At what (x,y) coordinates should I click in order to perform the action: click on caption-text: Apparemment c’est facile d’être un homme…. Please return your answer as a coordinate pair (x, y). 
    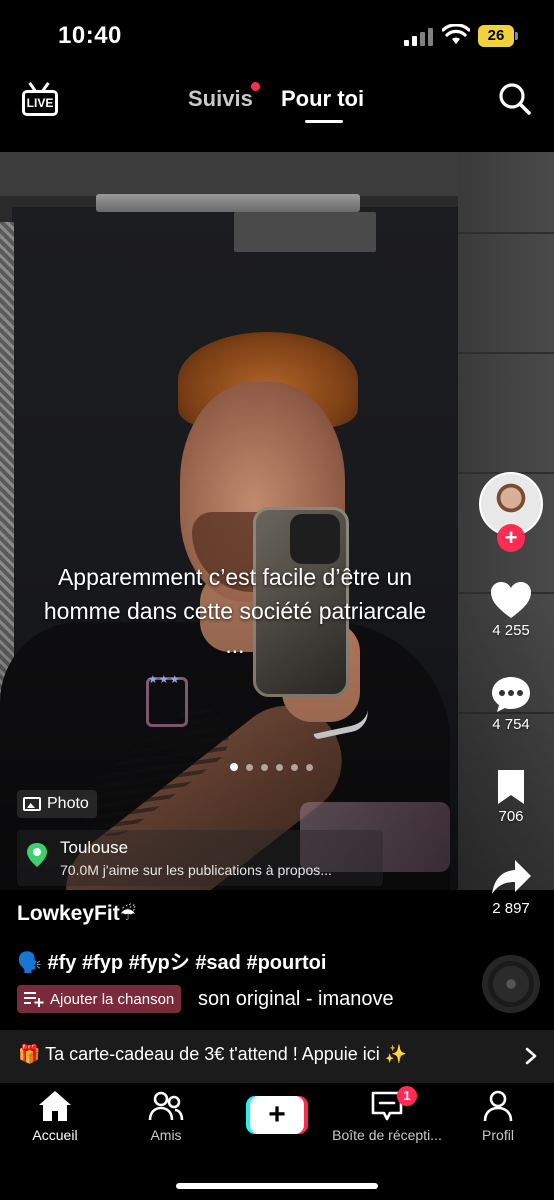
    Looking at the image, I should click on (235, 611).